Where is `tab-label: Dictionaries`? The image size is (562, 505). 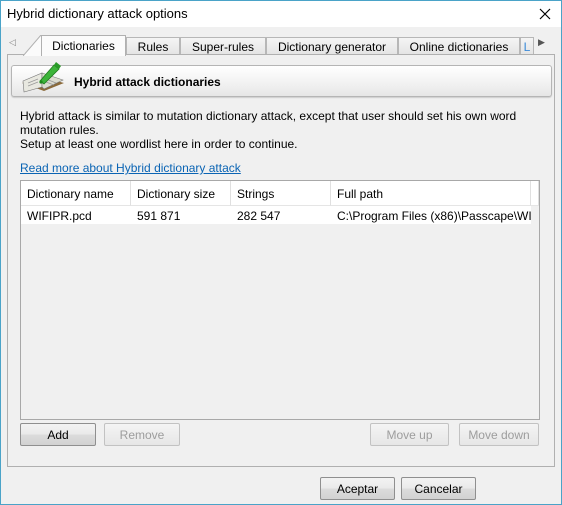
tab-label: Dictionaries is located at coordinates (83, 46).